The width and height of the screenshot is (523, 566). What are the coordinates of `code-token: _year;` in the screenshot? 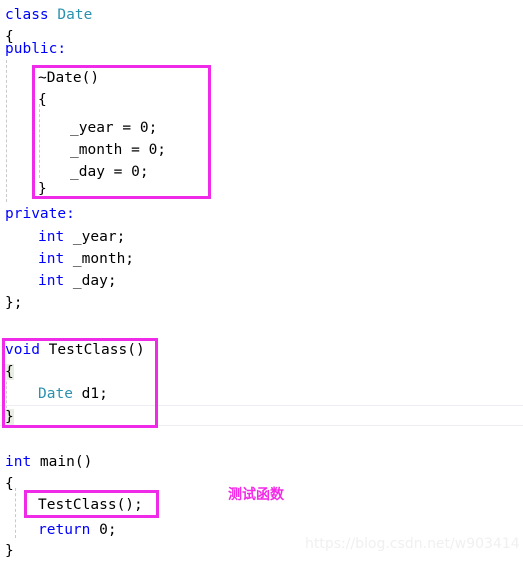 It's located at (95, 237).